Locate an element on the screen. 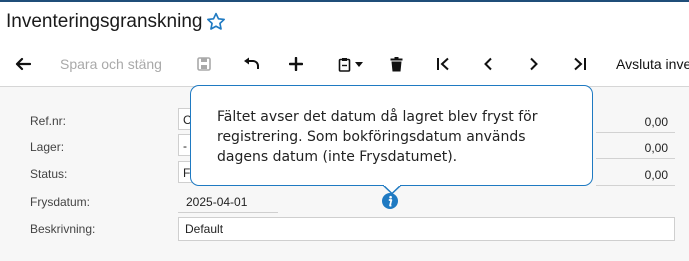 This screenshot has height=261, width=689. next-icon is located at coordinates (534, 64).